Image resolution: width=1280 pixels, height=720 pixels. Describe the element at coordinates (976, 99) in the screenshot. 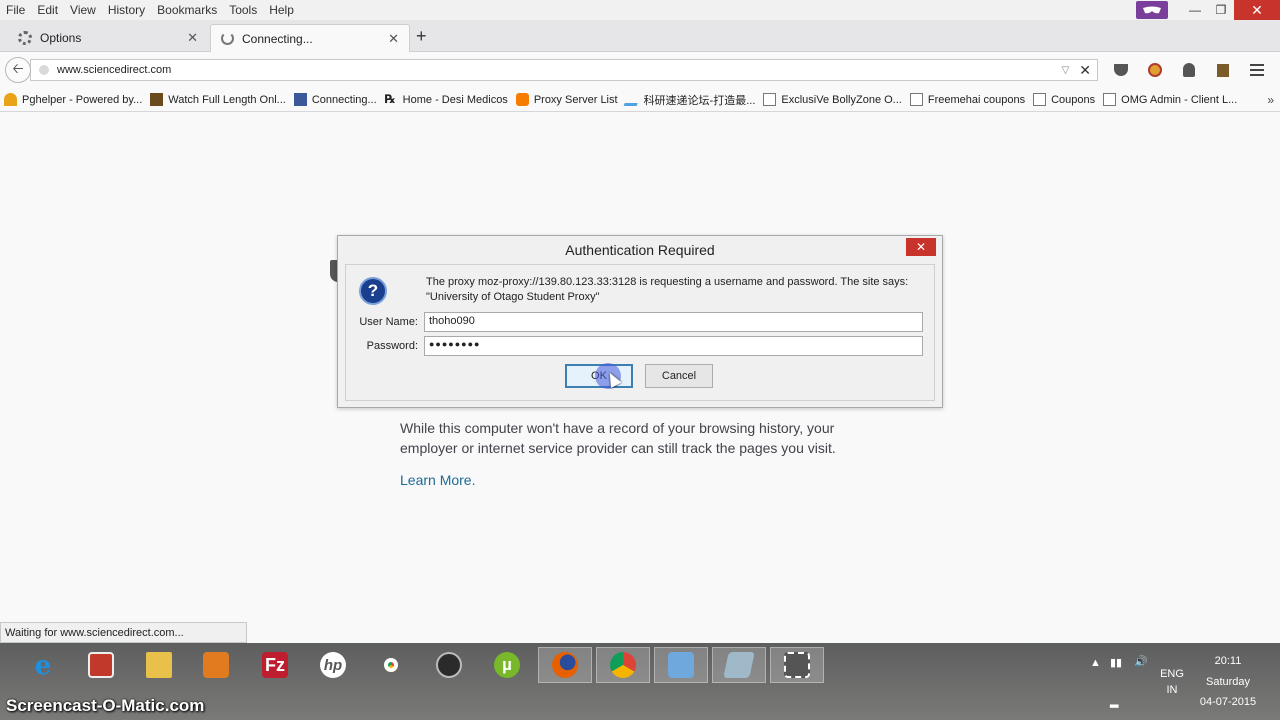

I see `bookmark-label: Freemehai coupons` at that location.